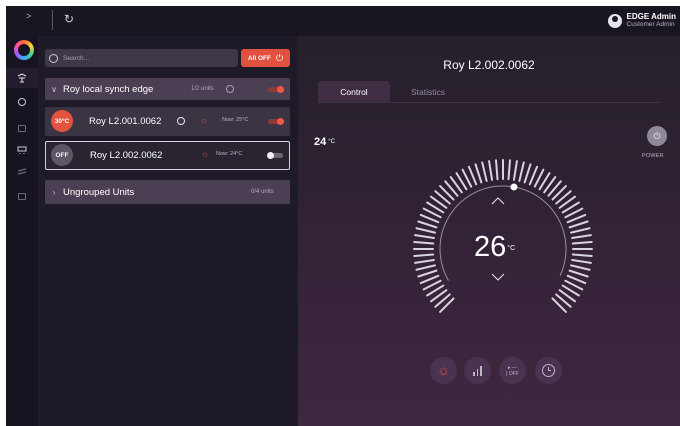 The image size is (680, 426). What do you see at coordinates (108, 89) in the screenshot?
I see `group-name: Roy local synch edge` at bounding box center [108, 89].